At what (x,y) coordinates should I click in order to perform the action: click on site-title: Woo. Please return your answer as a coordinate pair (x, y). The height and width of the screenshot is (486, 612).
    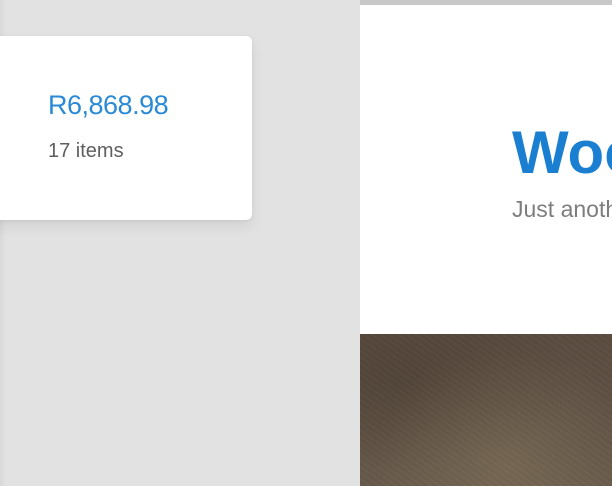
    Looking at the image, I should click on (562, 153).